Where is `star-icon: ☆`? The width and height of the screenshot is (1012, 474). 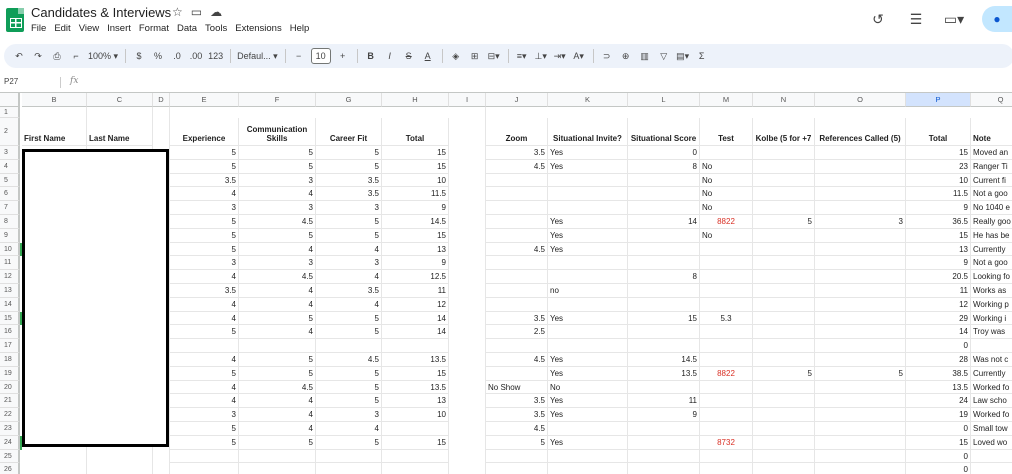
star-icon: ☆ is located at coordinates (177, 12).